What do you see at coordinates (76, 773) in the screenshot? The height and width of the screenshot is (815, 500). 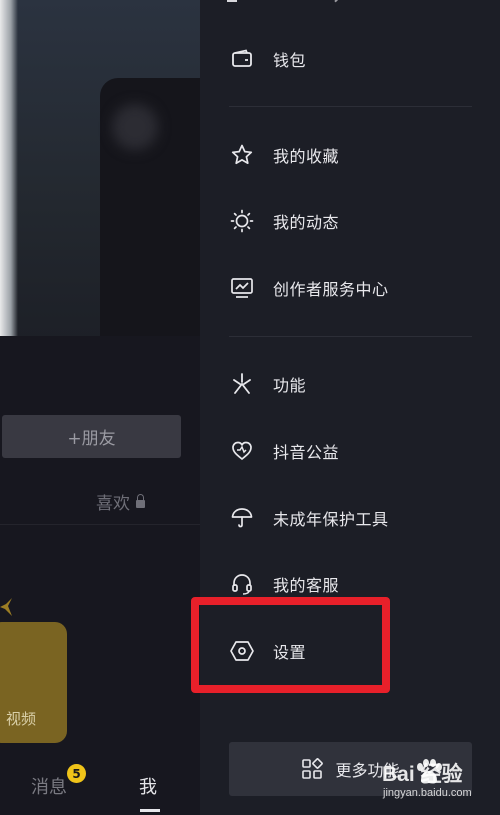 I see `message-count-badge: 5` at bounding box center [76, 773].